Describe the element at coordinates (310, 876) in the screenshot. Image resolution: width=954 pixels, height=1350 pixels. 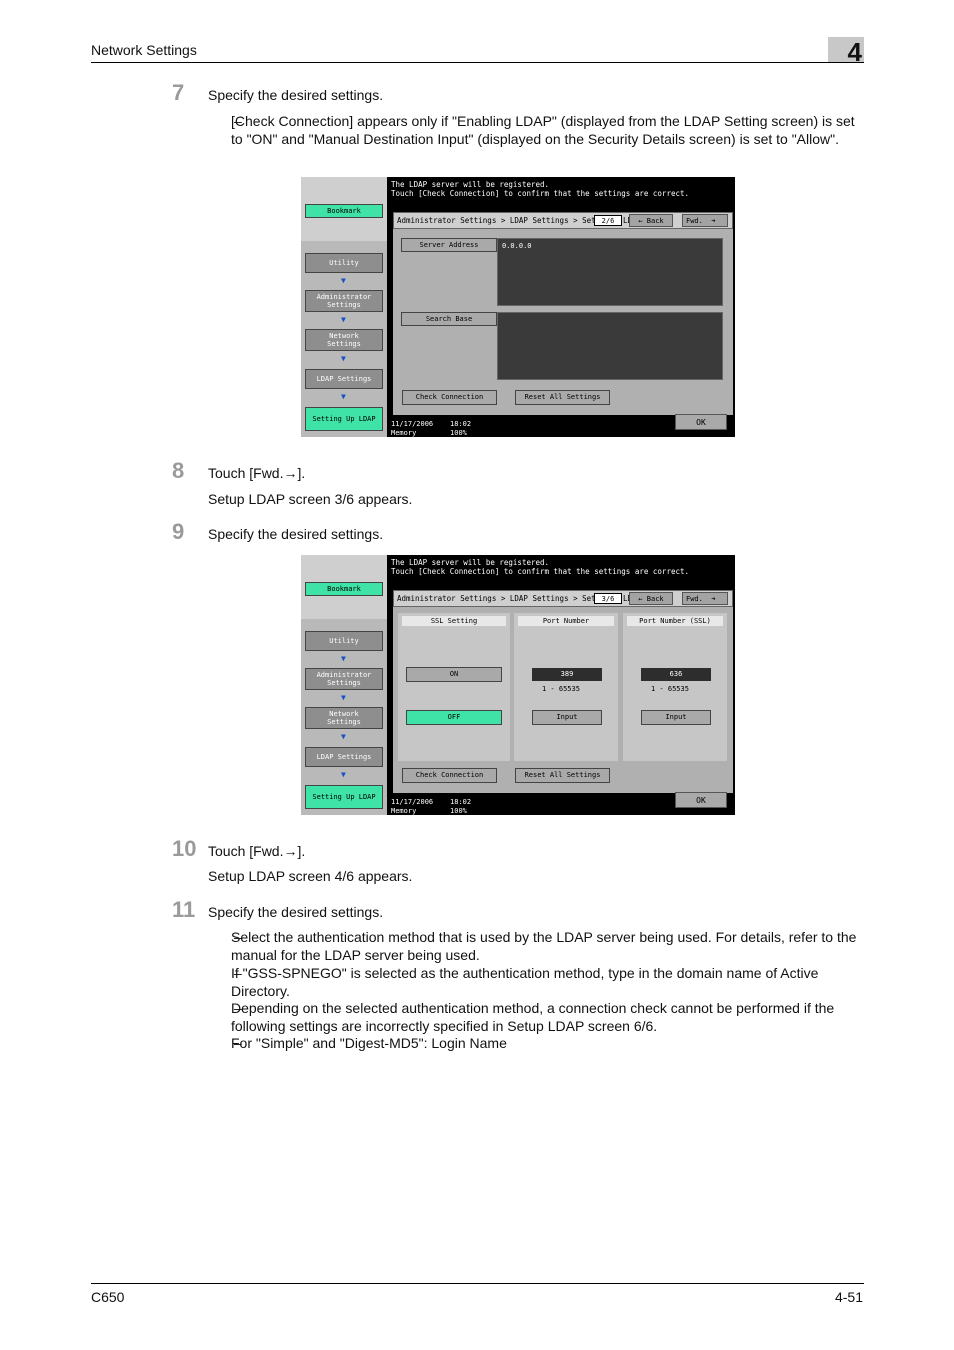
I see `step-10-result: Setup LDAP screen 4/6 appears.` at that location.